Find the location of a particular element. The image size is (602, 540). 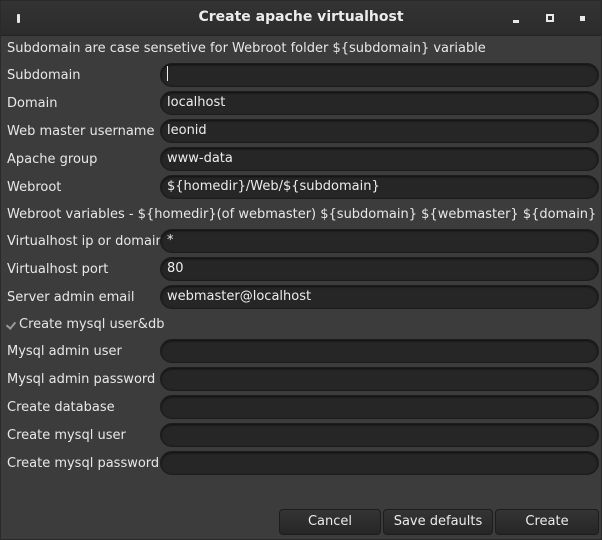

subdomain-label: Subdomain is located at coordinates (44, 75).